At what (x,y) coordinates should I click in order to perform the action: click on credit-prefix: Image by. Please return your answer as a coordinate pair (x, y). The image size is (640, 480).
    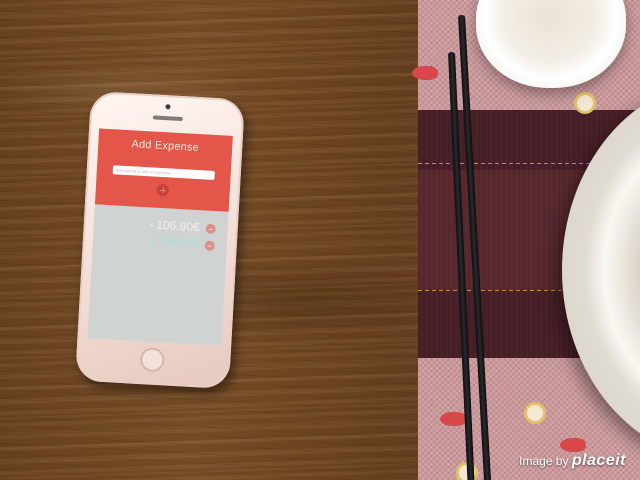
    Looking at the image, I should click on (544, 461).